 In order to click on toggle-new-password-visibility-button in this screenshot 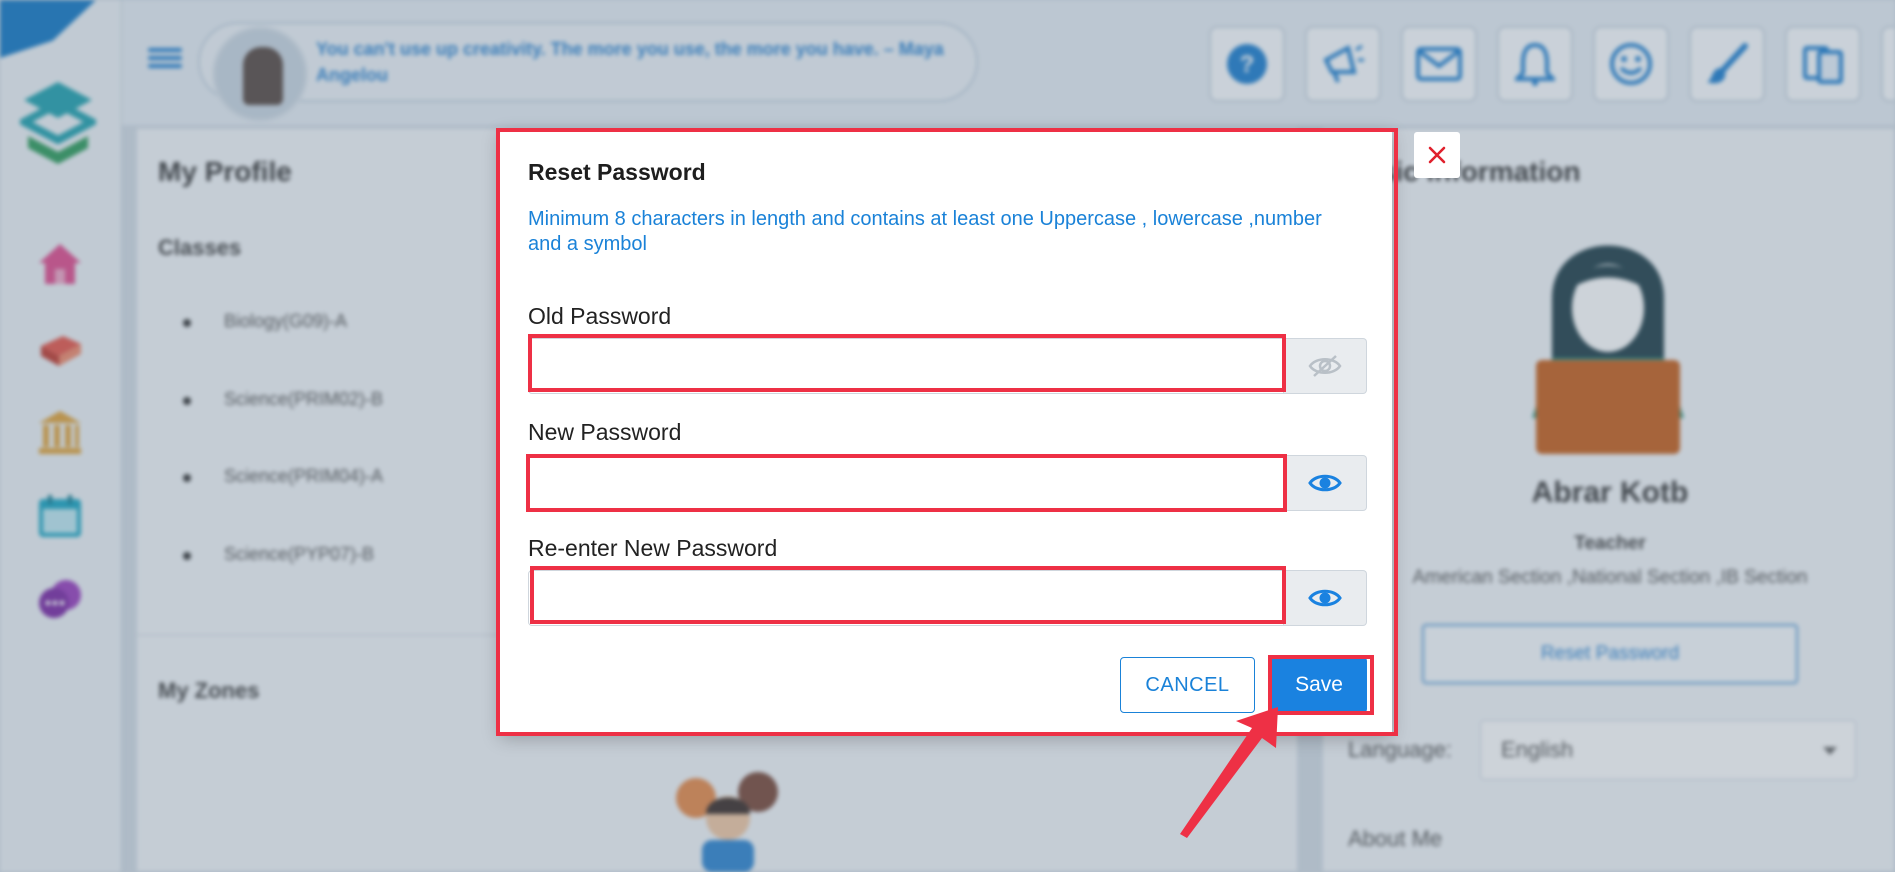, I will do `click(1325, 483)`.